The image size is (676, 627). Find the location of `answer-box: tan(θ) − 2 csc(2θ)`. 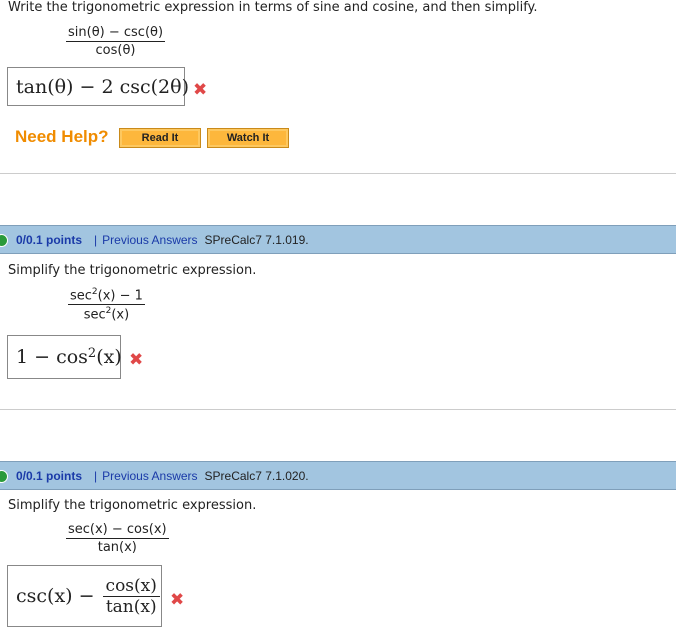

answer-box: tan(θ) − 2 csc(2θ) is located at coordinates (98, 86).